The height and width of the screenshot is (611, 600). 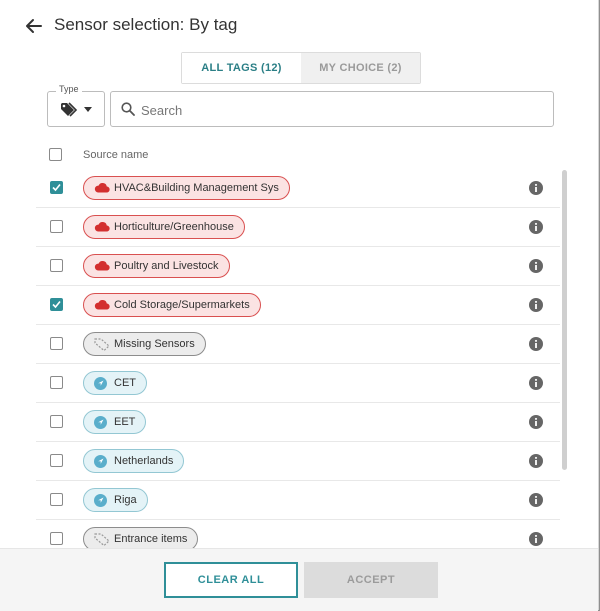 What do you see at coordinates (55, 154) in the screenshot?
I see `select-all-checkbox` at bounding box center [55, 154].